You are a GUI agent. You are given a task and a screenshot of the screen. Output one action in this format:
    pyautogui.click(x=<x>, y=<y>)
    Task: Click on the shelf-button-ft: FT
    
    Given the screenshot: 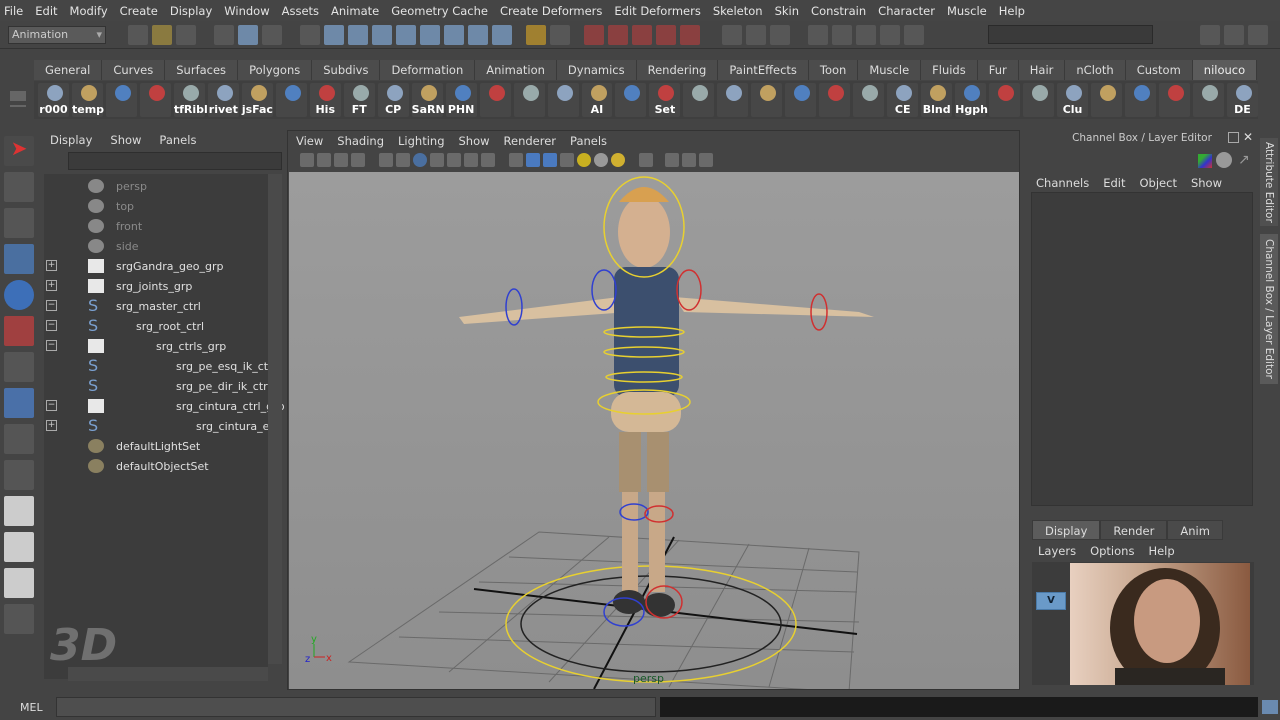 What is the action you would take?
    pyautogui.click(x=359, y=100)
    